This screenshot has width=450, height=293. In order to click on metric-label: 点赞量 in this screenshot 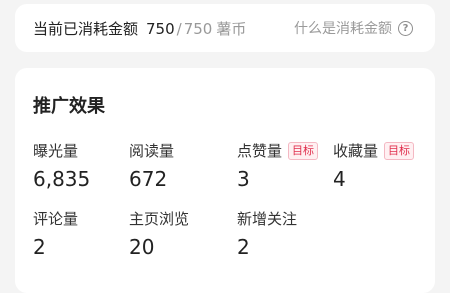, I will do `click(260, 151)`.